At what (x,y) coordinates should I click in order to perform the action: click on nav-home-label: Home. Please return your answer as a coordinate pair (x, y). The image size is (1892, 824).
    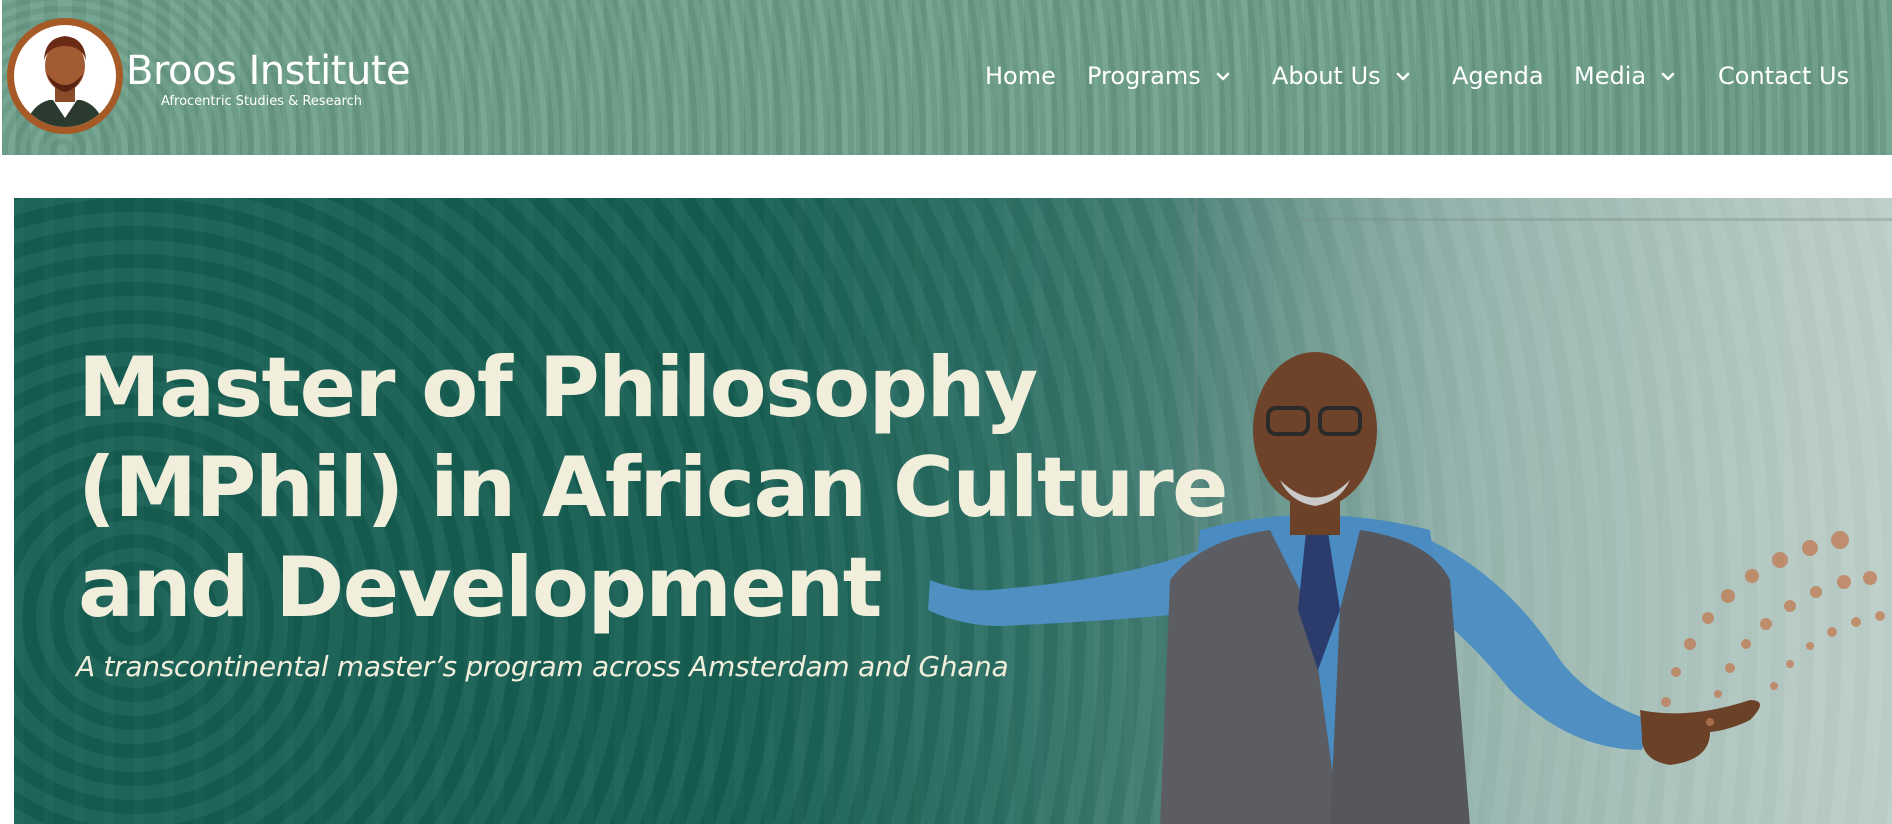
    Looking at the image, I should click on (1020, 76).